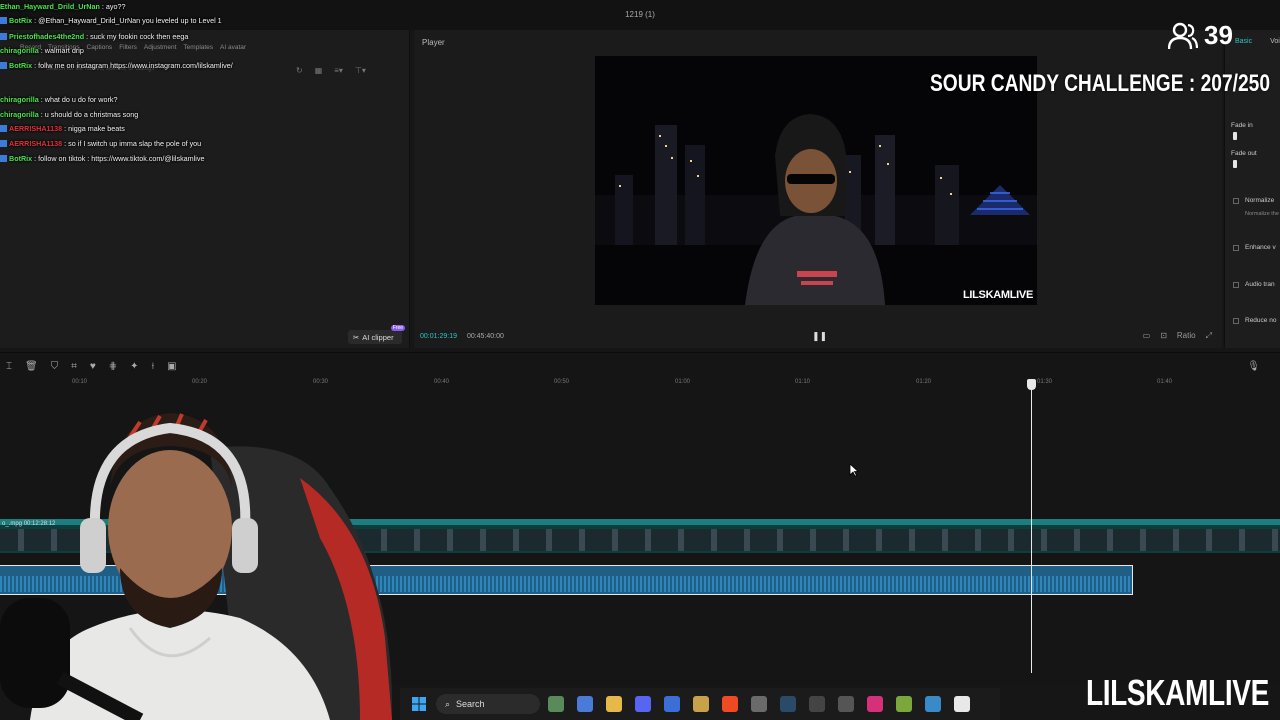  What do you see at coordinates (1235, 136) in the screenshot?
I see `fade-in-slider` at bounding box center [1235, 136].